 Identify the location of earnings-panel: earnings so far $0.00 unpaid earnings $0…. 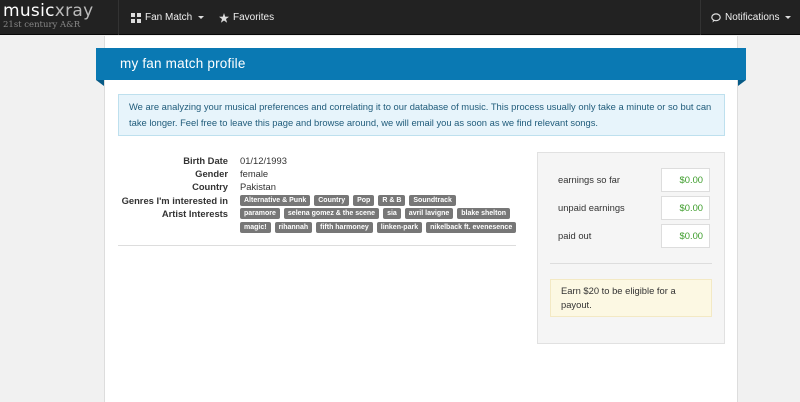
(631, 248).